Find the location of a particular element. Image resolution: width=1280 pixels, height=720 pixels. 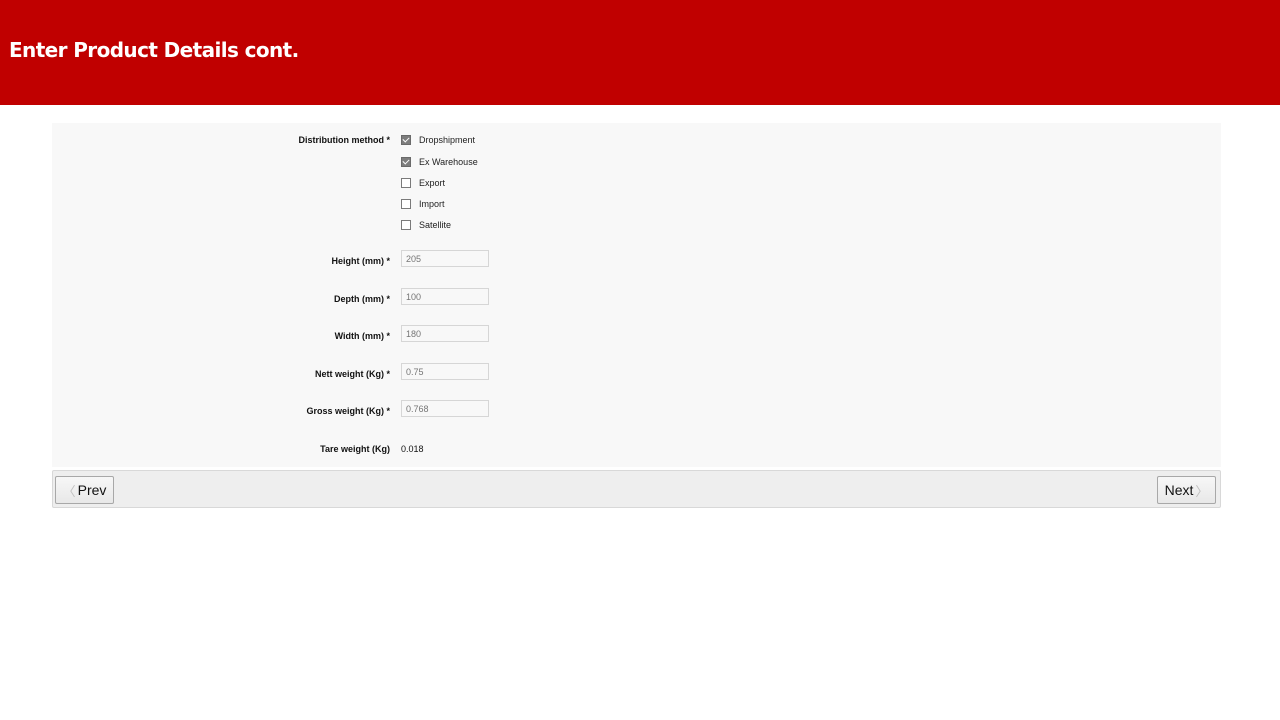

checkbox-row-ex-warehouse: Ex Warehouse is located at coordinates (439, 162).